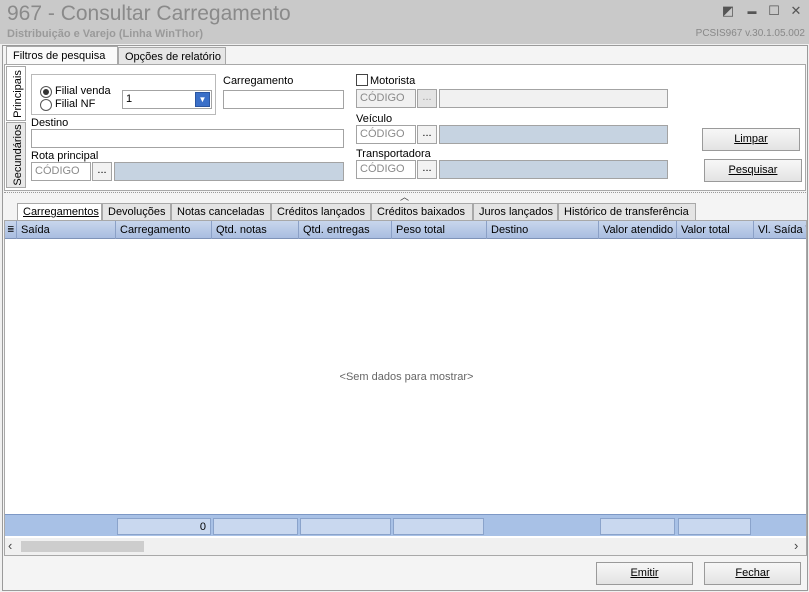  I want to click on side-tab-secundarios: Secundários, so click(16, 155).